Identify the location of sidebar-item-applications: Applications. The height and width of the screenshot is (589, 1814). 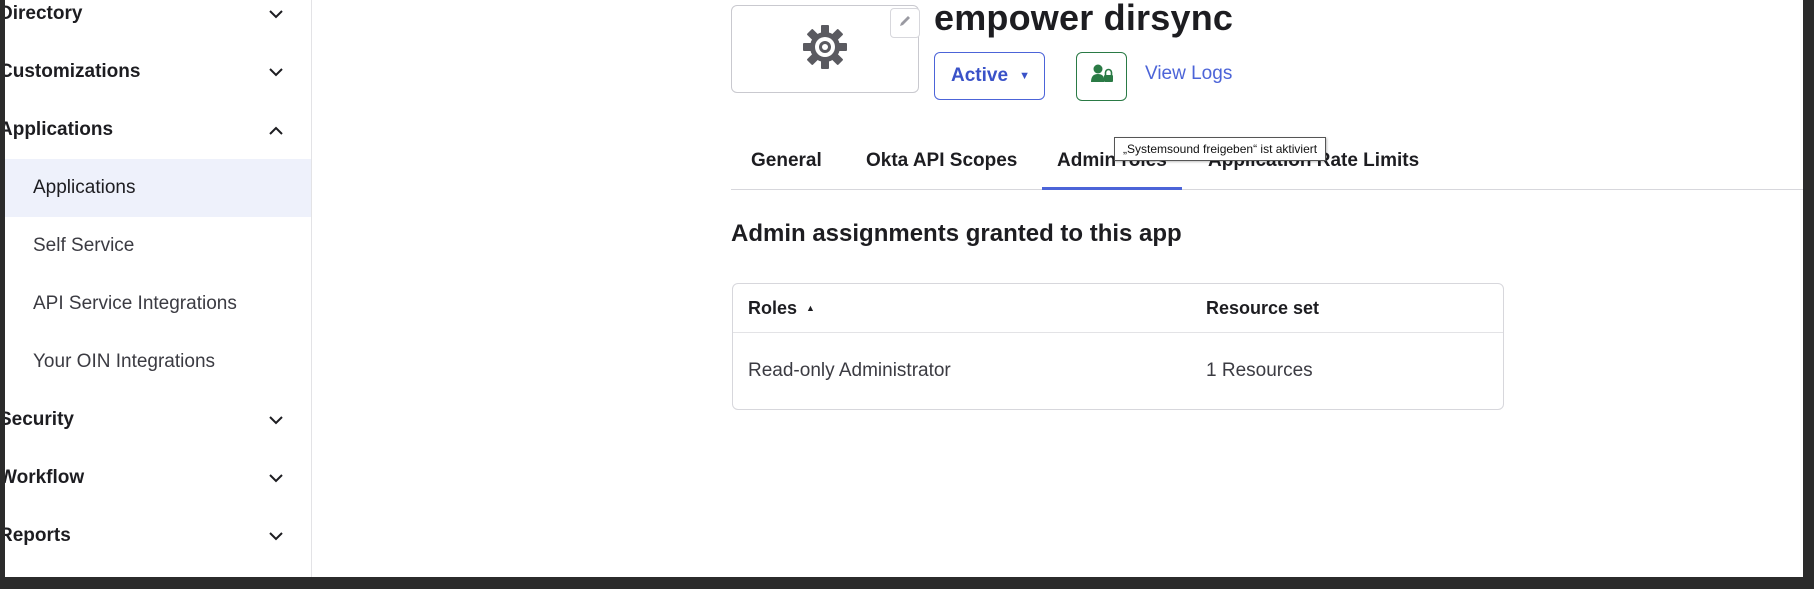
(158, 188).